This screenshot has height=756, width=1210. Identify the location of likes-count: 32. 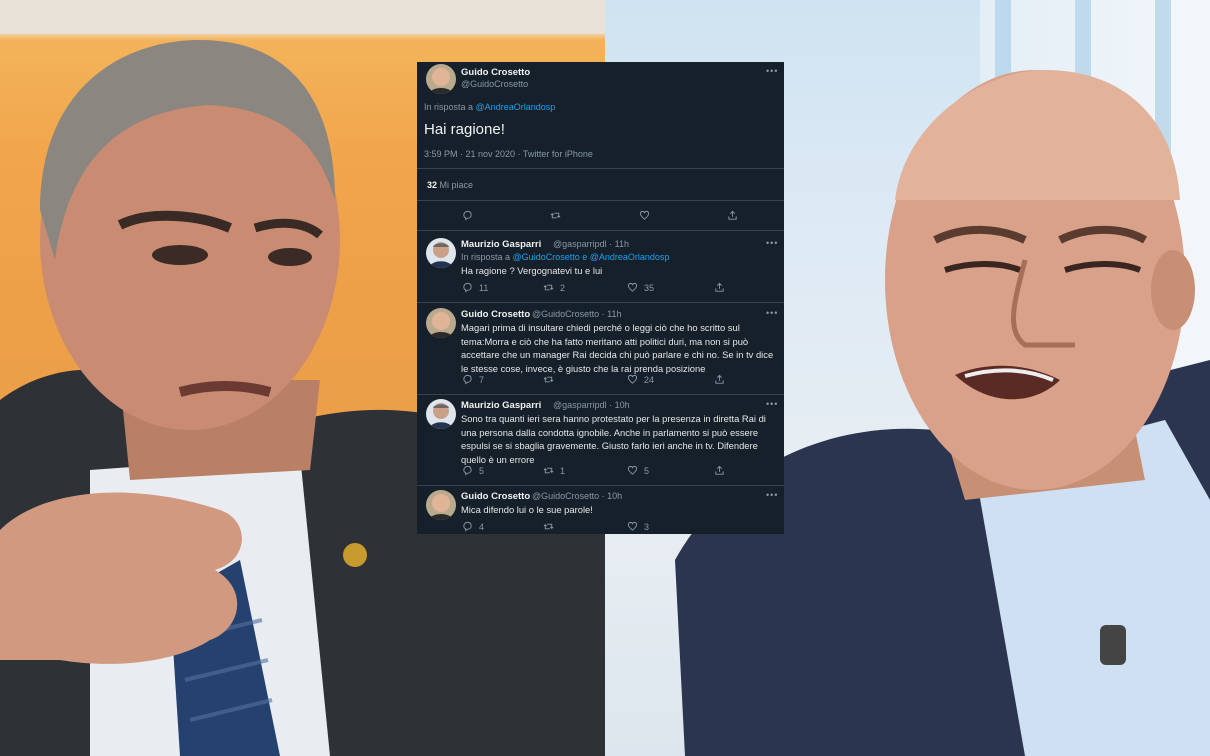
(432, 185).